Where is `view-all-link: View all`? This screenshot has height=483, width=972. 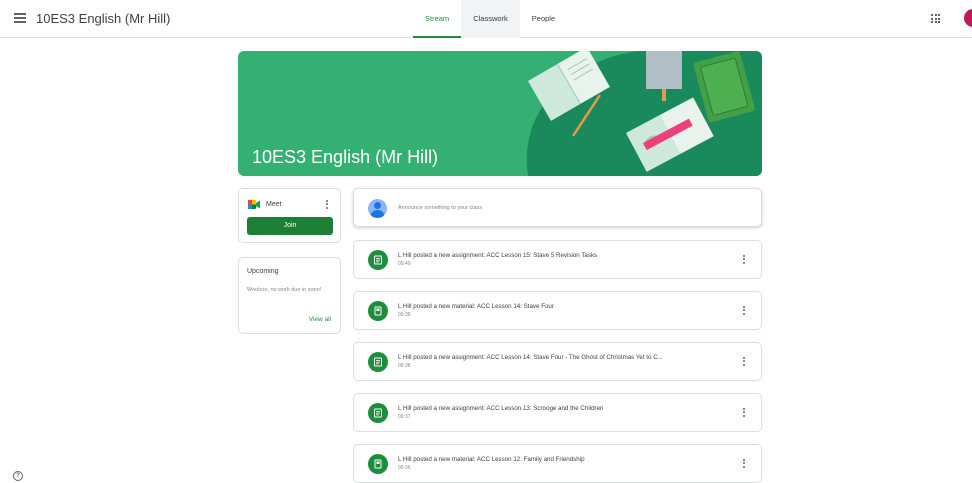 view-all-link: View all is located at coordinates (320, 319).